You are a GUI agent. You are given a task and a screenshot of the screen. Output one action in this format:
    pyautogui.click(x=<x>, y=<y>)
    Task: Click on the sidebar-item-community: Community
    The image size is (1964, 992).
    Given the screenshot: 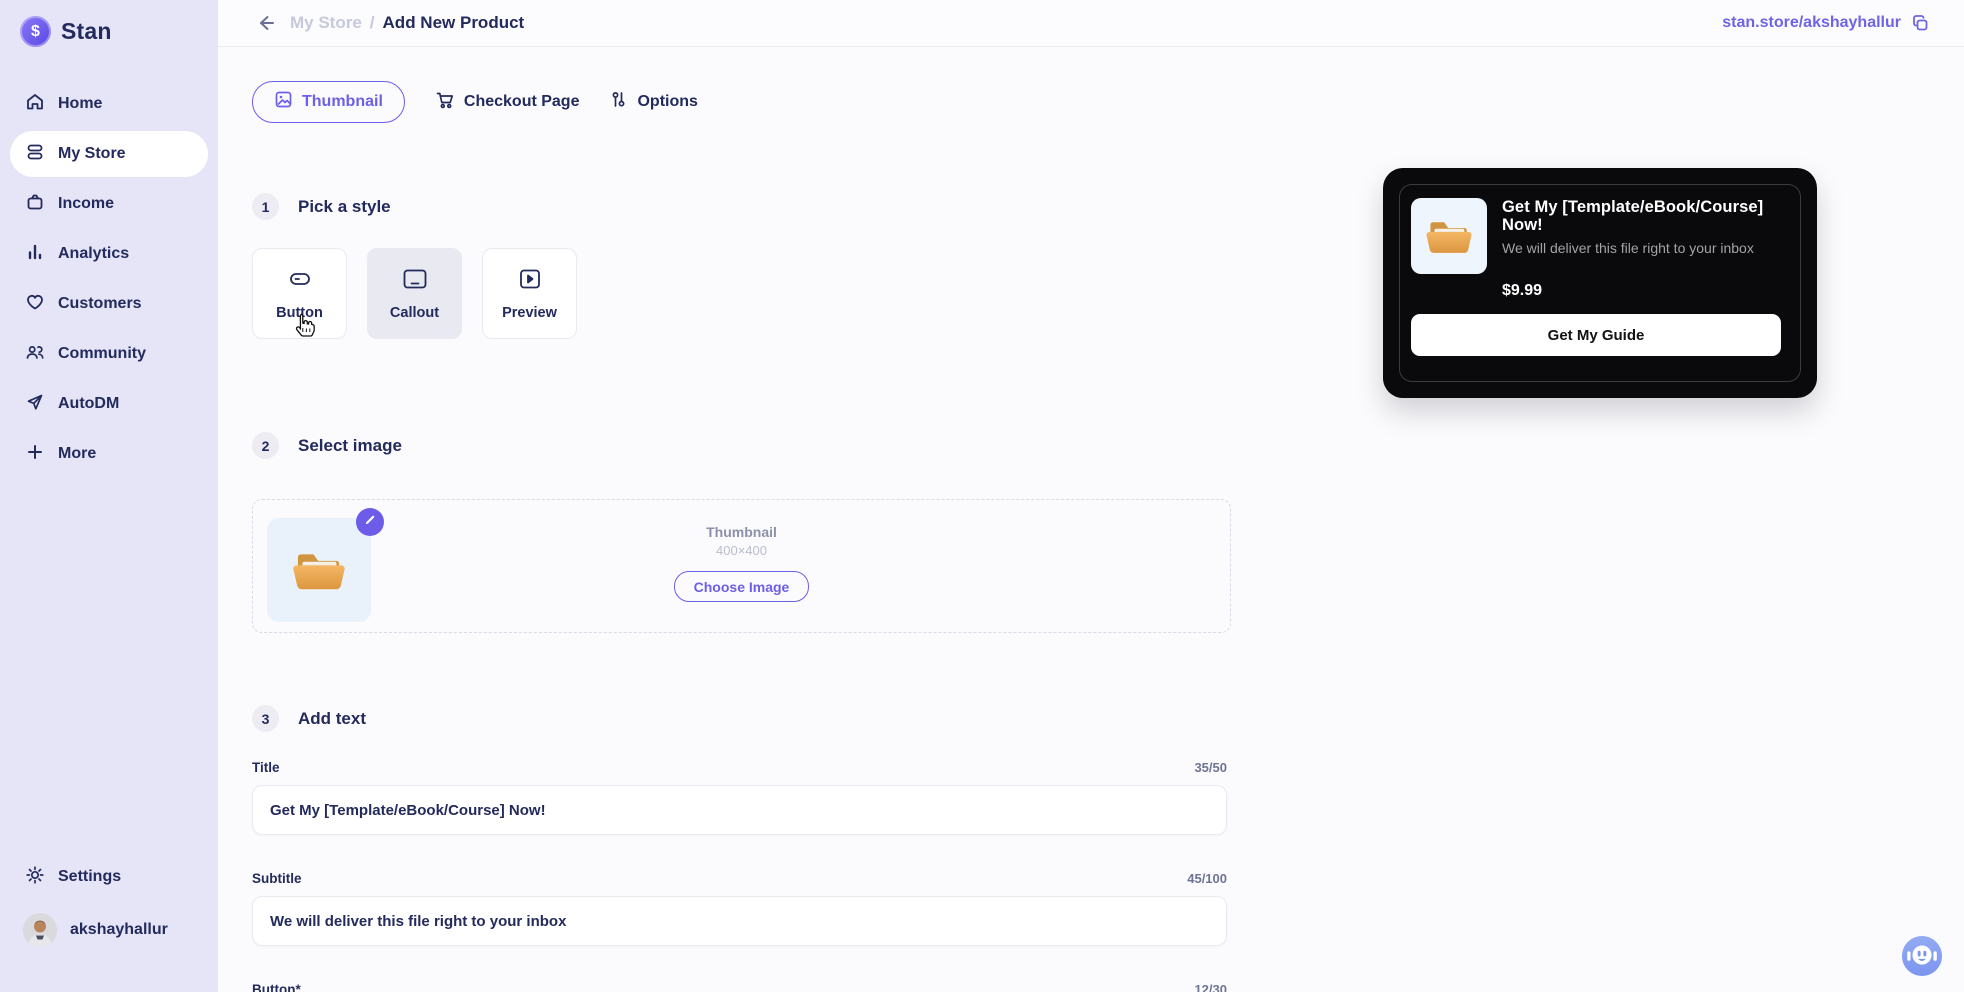 What is the action you would take?
    pyautogui.click(x=109, y=354)
    